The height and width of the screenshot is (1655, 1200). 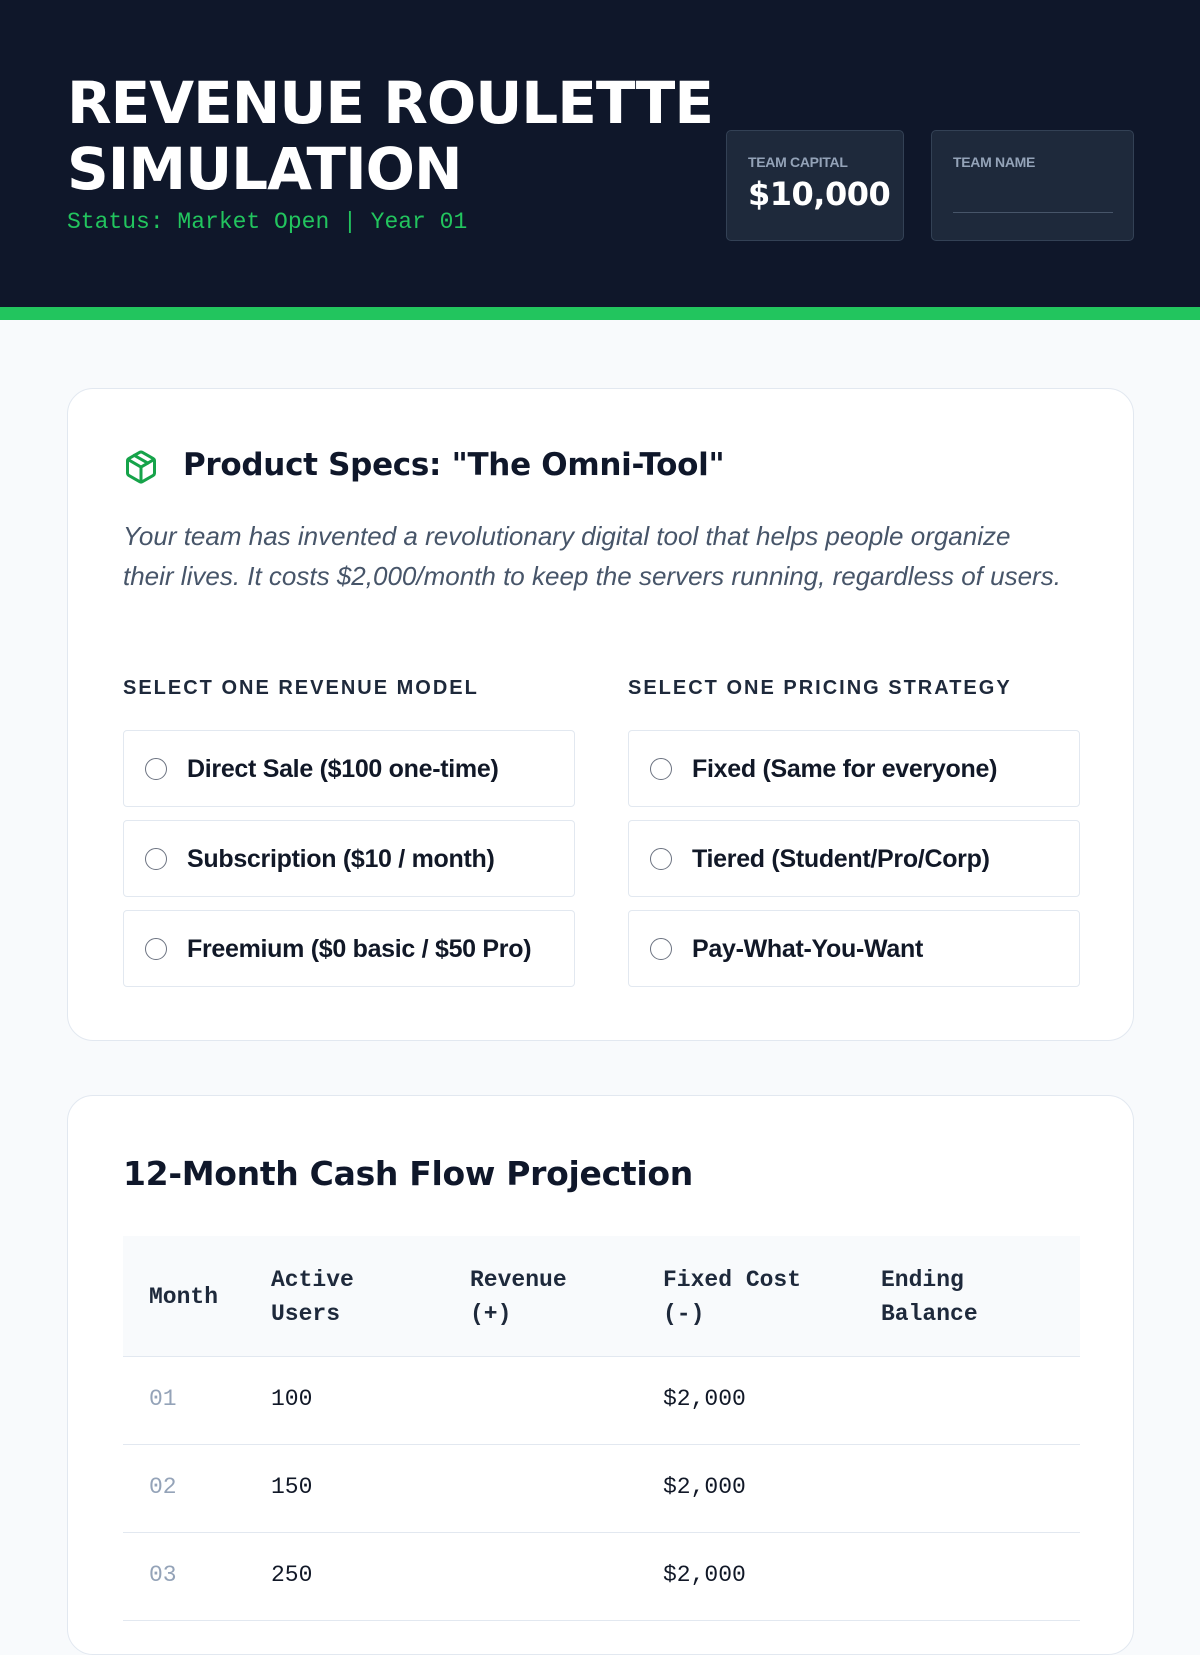 I want to click on option-label: Fixed (Same for everyone), so click(x=845, y=769).